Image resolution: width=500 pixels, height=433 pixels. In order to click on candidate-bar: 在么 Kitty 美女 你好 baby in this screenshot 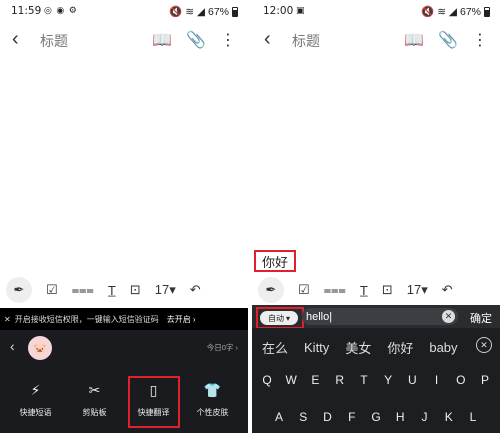, I will do `click(376, 347)`.